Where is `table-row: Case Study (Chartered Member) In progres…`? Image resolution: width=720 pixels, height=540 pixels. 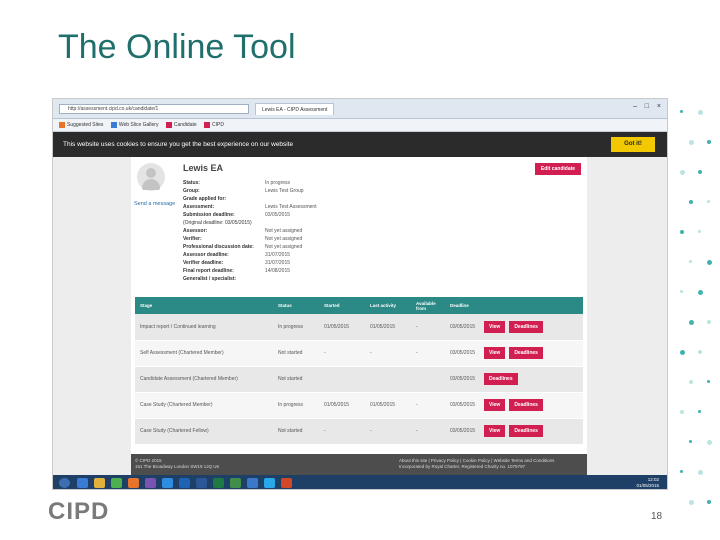
table-row: Case Study (Chartered Member) In progres… is located at coordinates (359, 405).